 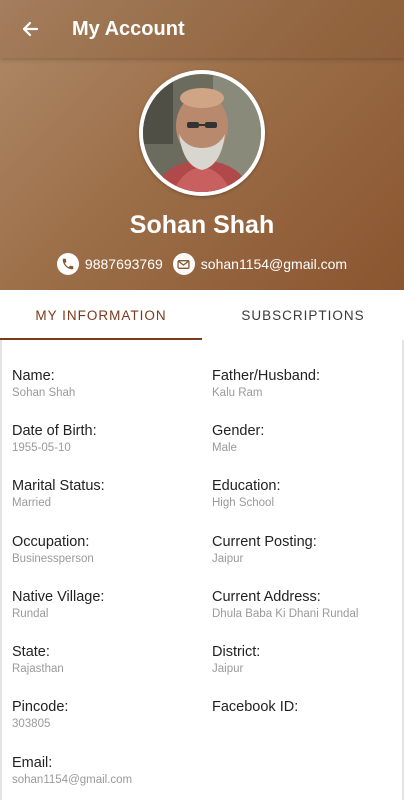 I want to click on info-education: Education: High School, so click(x=246, y=494).